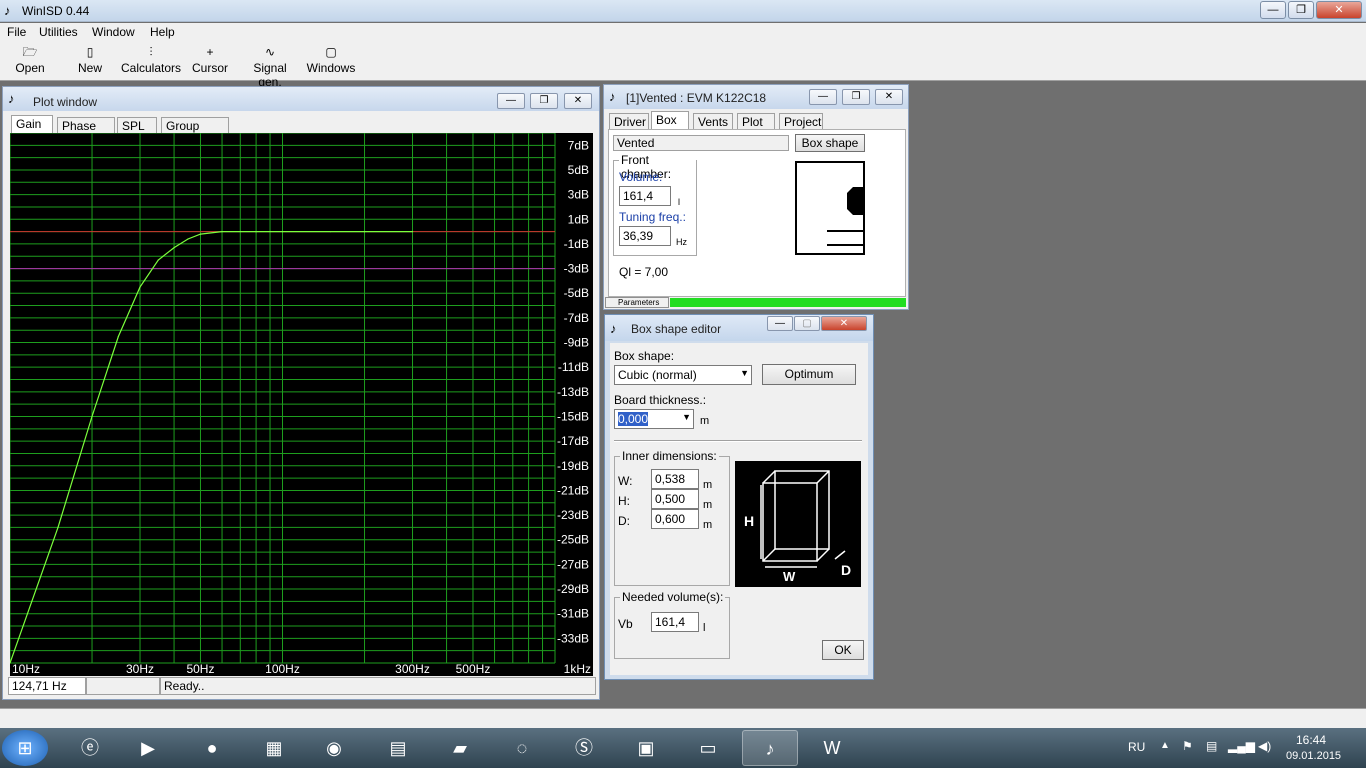 Image resolution: width=1366 pixels, height=768 pixels. I want to click on tray-volume-icon: ◀), so click(1264, 746).